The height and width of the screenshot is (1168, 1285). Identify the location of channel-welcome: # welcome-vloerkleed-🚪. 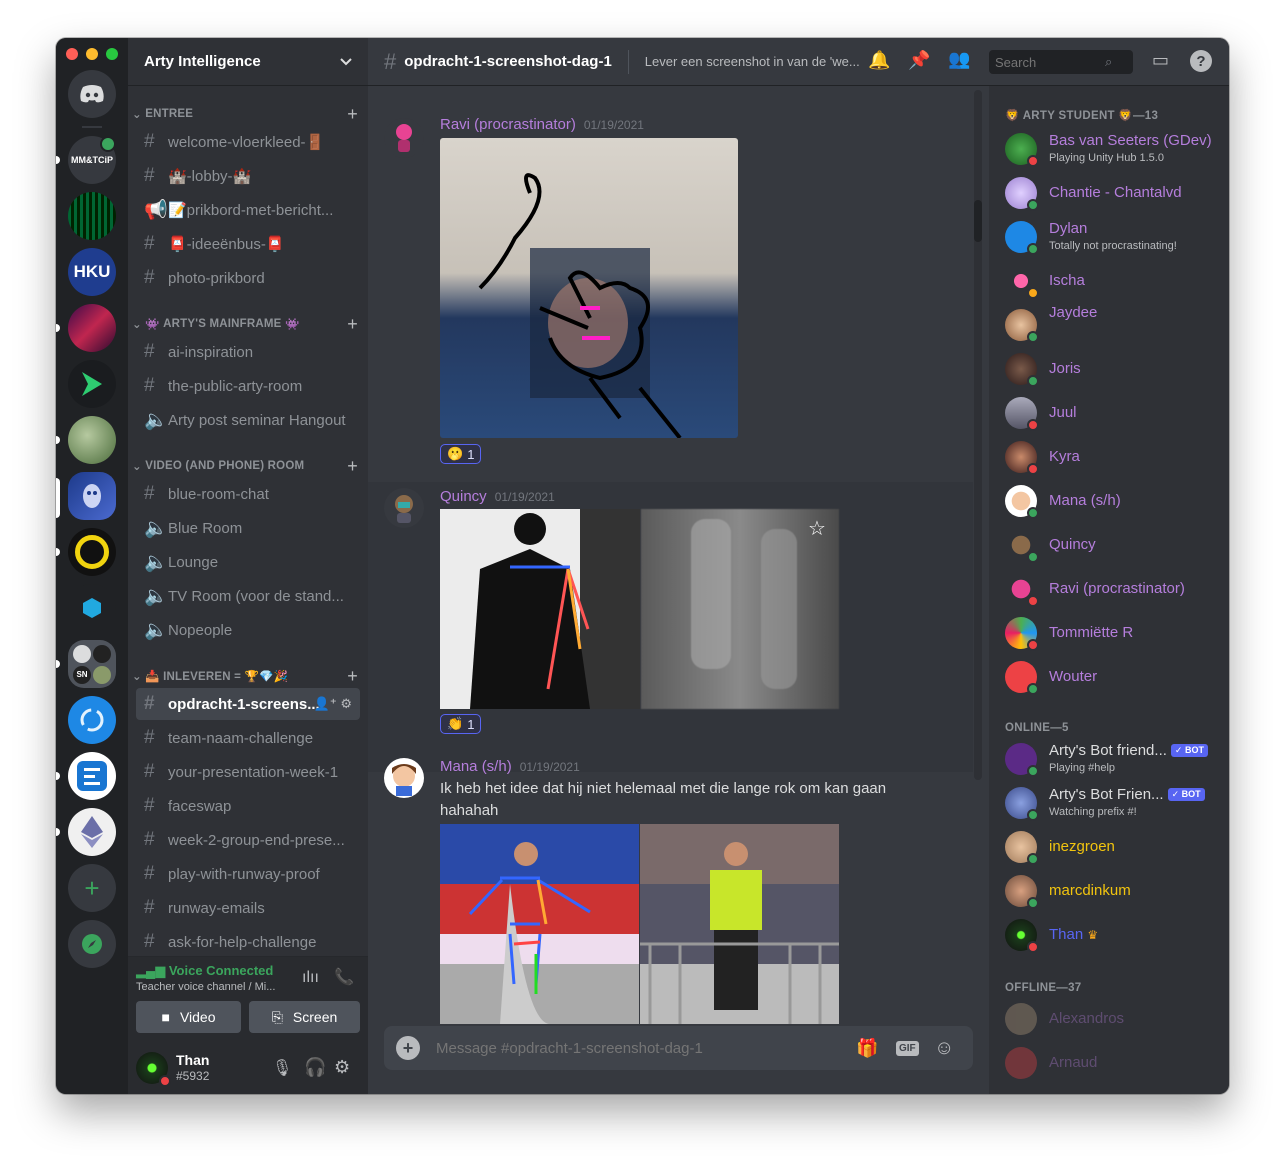
(248, 142).